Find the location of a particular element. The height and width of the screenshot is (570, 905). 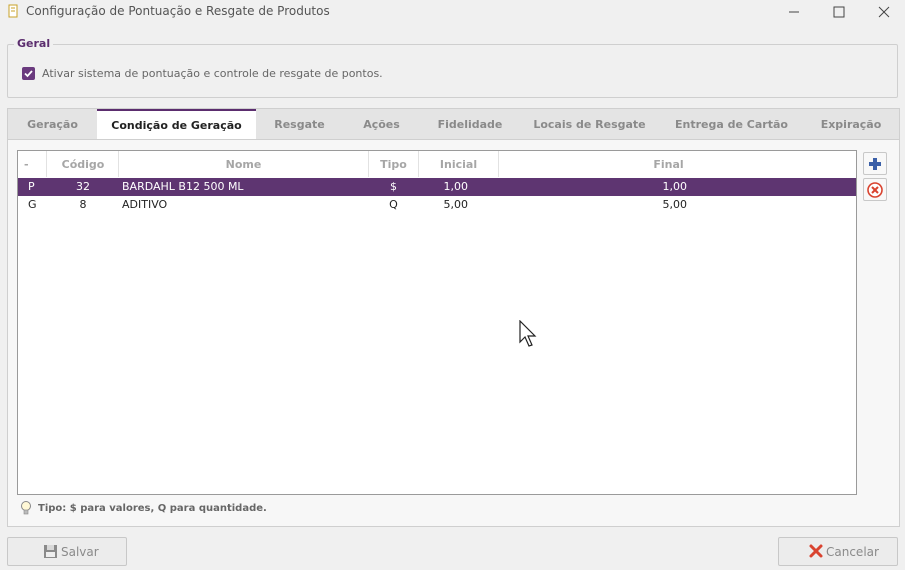

column-header-tipo: Tipo is located at coordinates (394, 164).